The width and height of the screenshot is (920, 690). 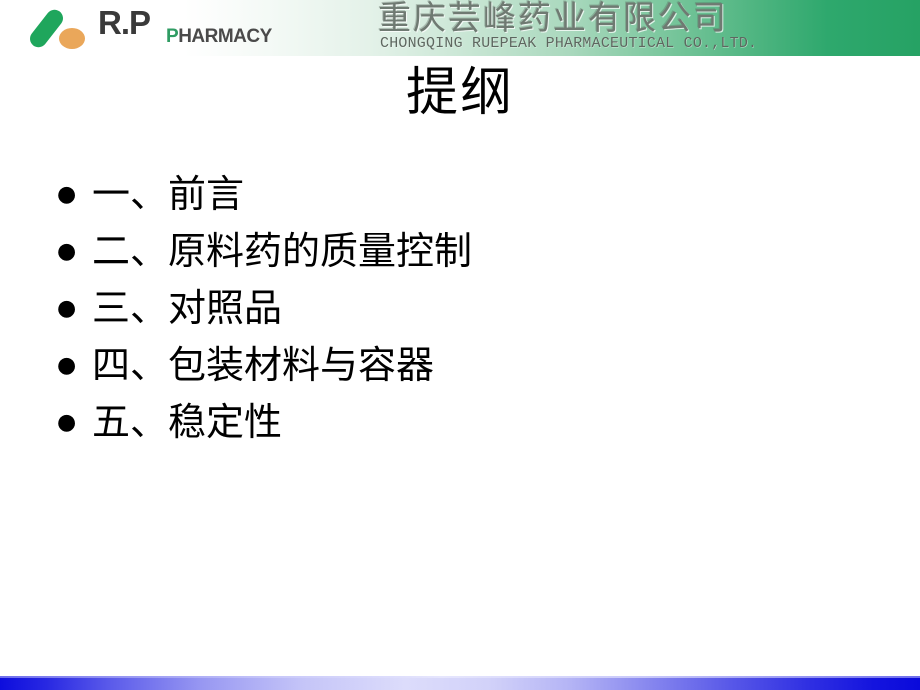 What do you see at coordinates (553, 19) in the screenshot?
I see `company-name-chinese: 重庆芸峰药业有限公司` at bounding box center [553, 19].